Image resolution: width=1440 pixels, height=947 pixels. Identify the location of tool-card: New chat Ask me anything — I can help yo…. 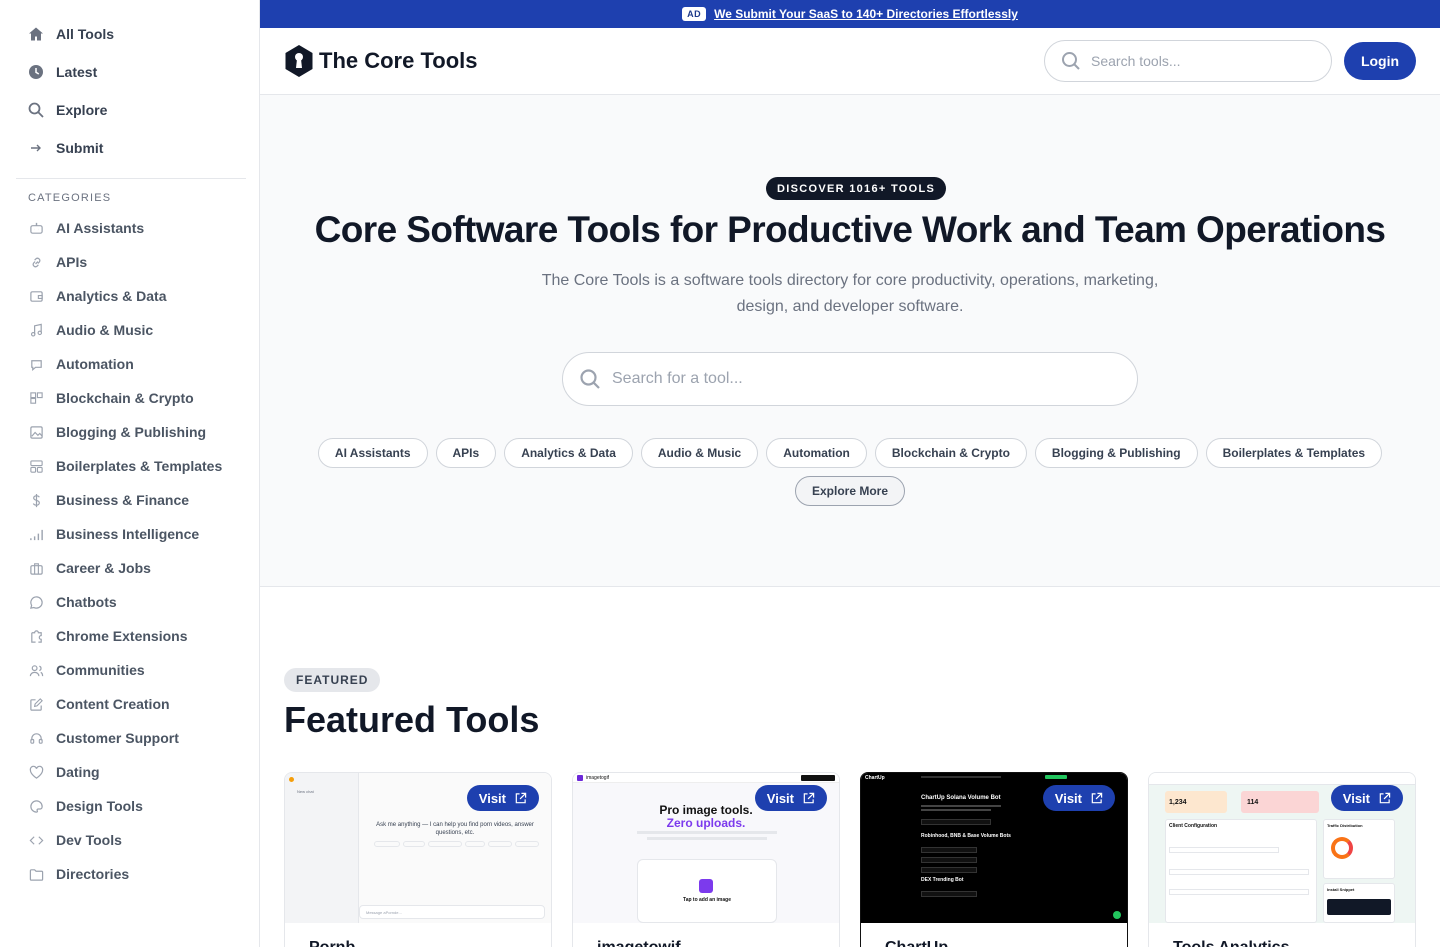
(418, 859).